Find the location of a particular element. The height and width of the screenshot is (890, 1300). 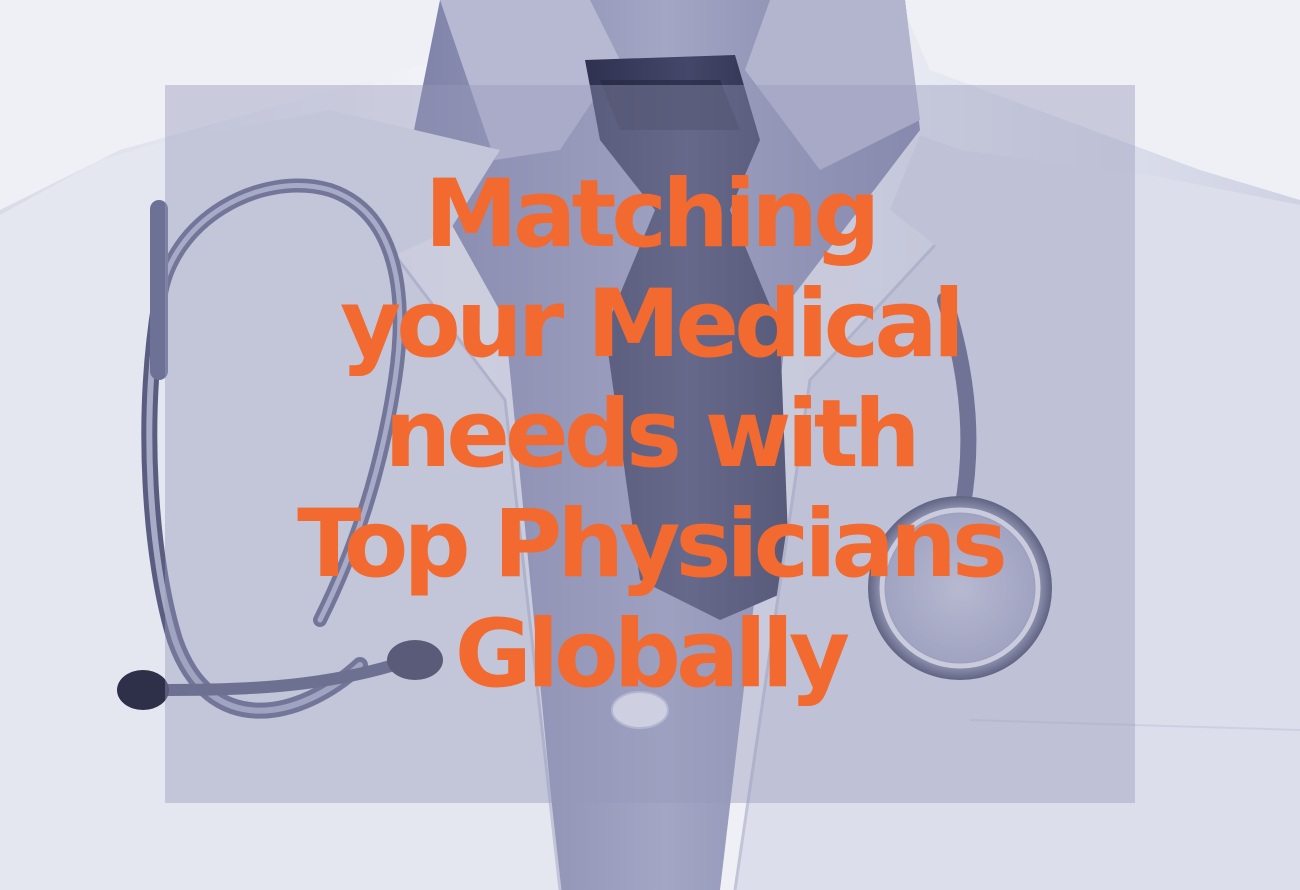

headline-line: Matching is located at coordinates (652, 214).